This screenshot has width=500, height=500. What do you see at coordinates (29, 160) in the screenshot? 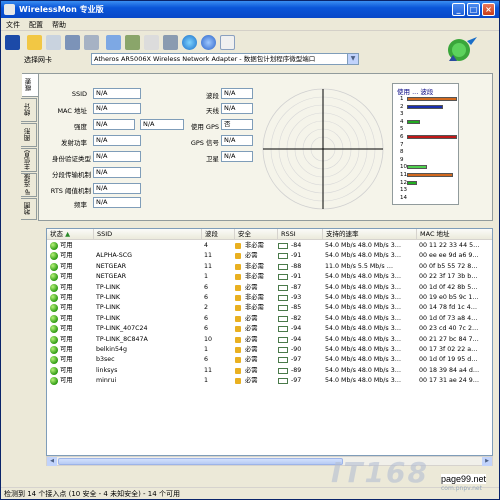
I see `tab-main-info: 主信息` at bounding box center [29, 160].